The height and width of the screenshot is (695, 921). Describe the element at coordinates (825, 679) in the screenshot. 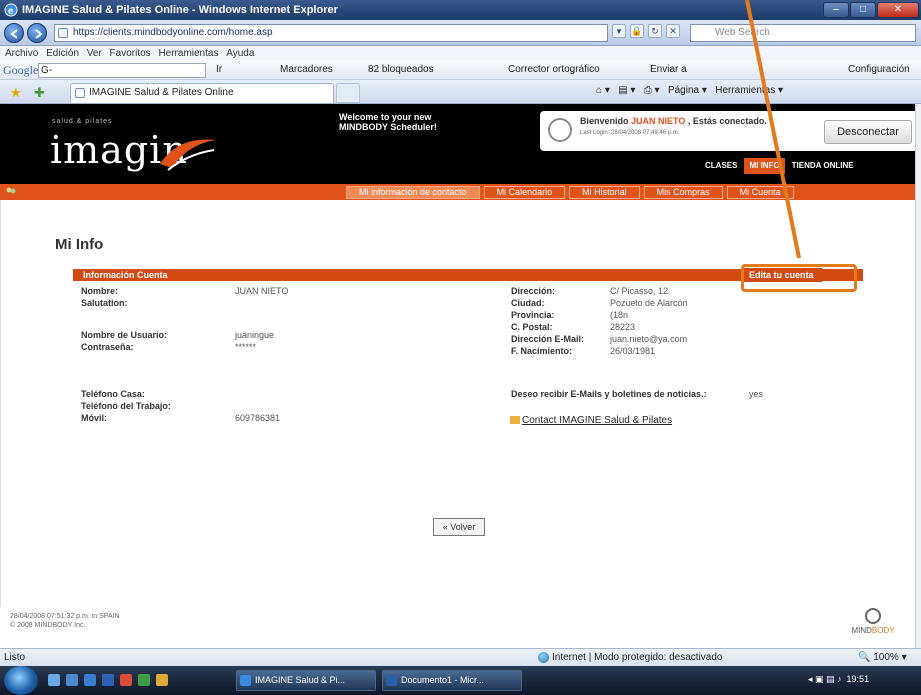

I see `tray-icons: ◂ ▣ ▤ ♪` at that location.